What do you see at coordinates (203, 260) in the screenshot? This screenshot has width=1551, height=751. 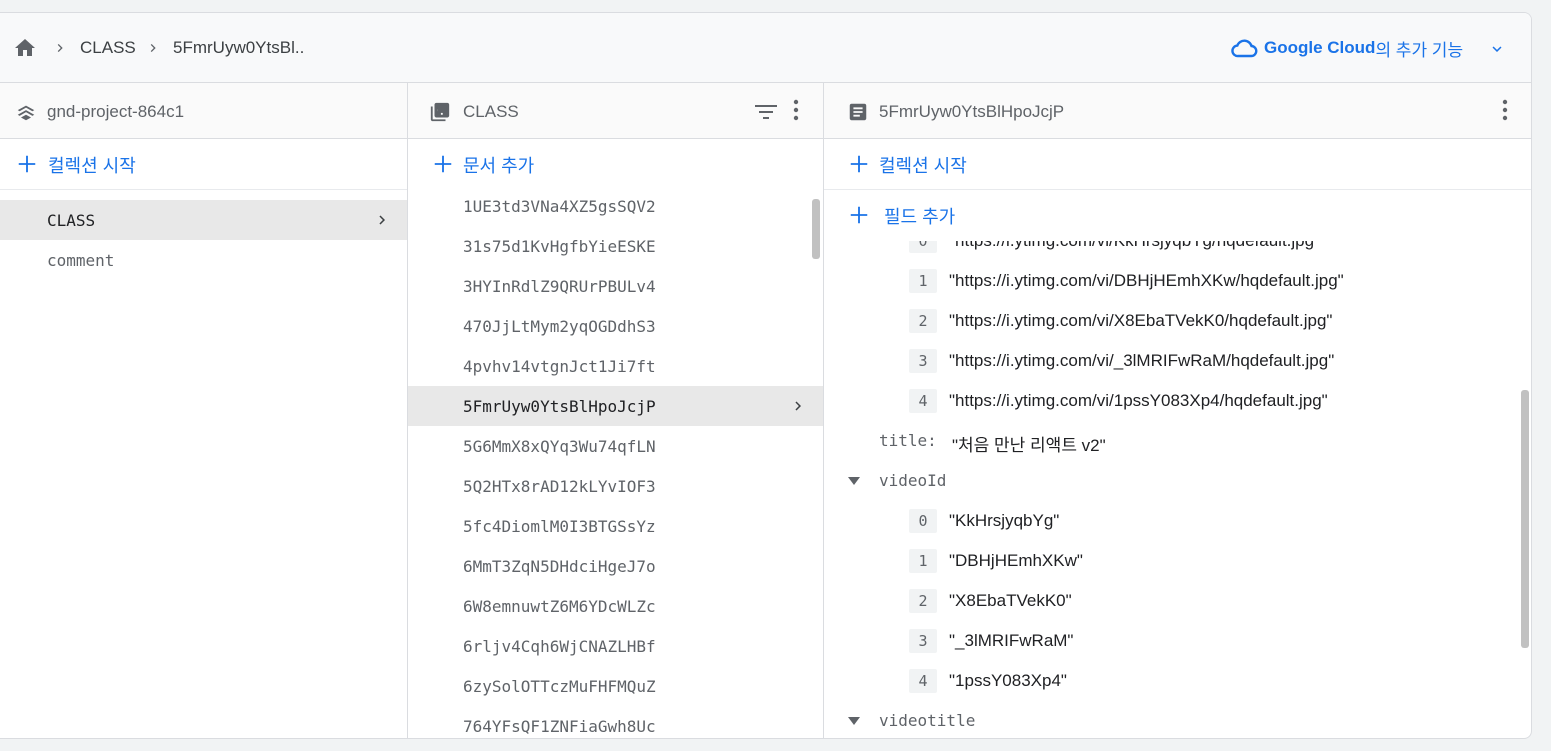 I see `collection-item-comment: comment` at bounding box center [203, 260].